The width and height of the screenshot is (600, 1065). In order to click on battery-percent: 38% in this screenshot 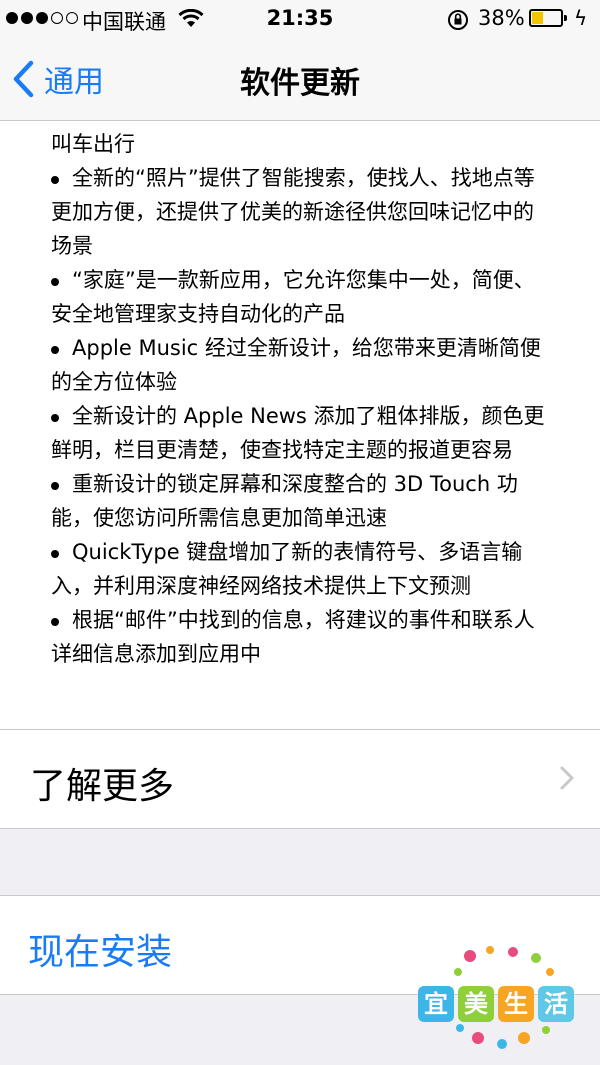, I will do `click(501, 18)`.